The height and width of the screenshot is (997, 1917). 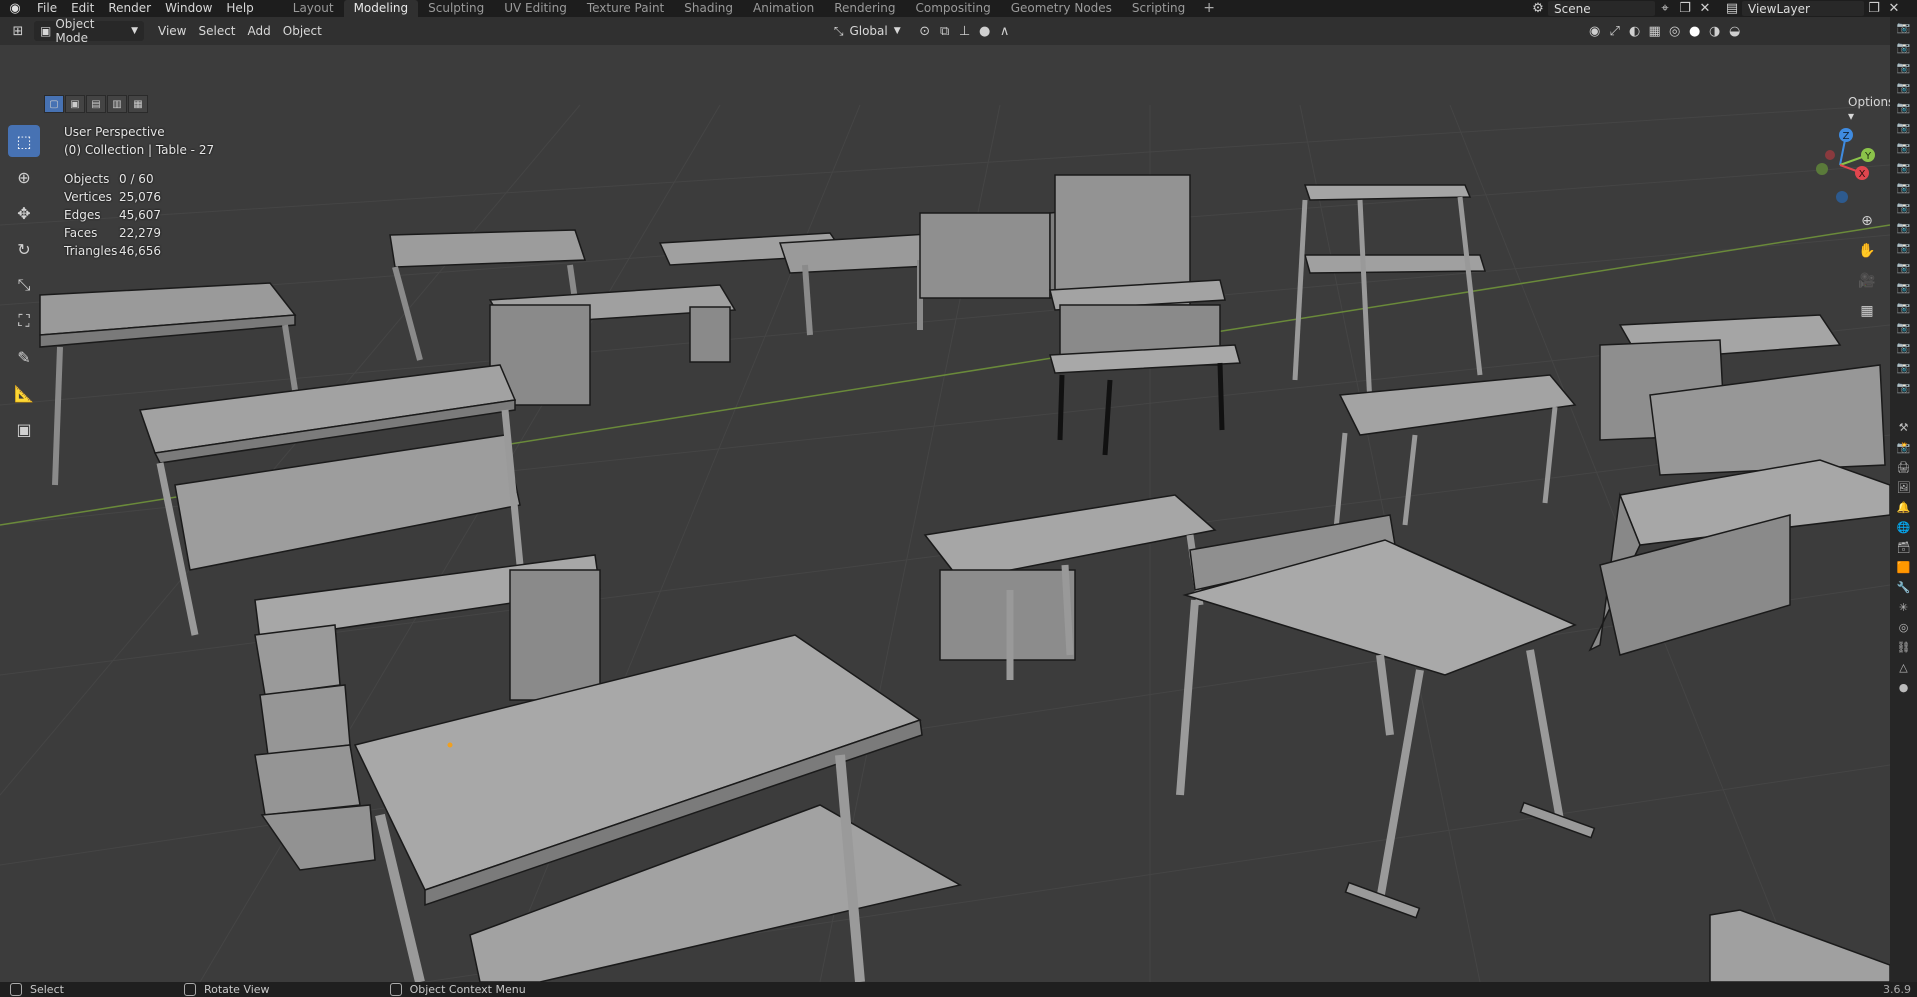 I want to click on visibility-icon: ◉, so click(x=1595, y=31).